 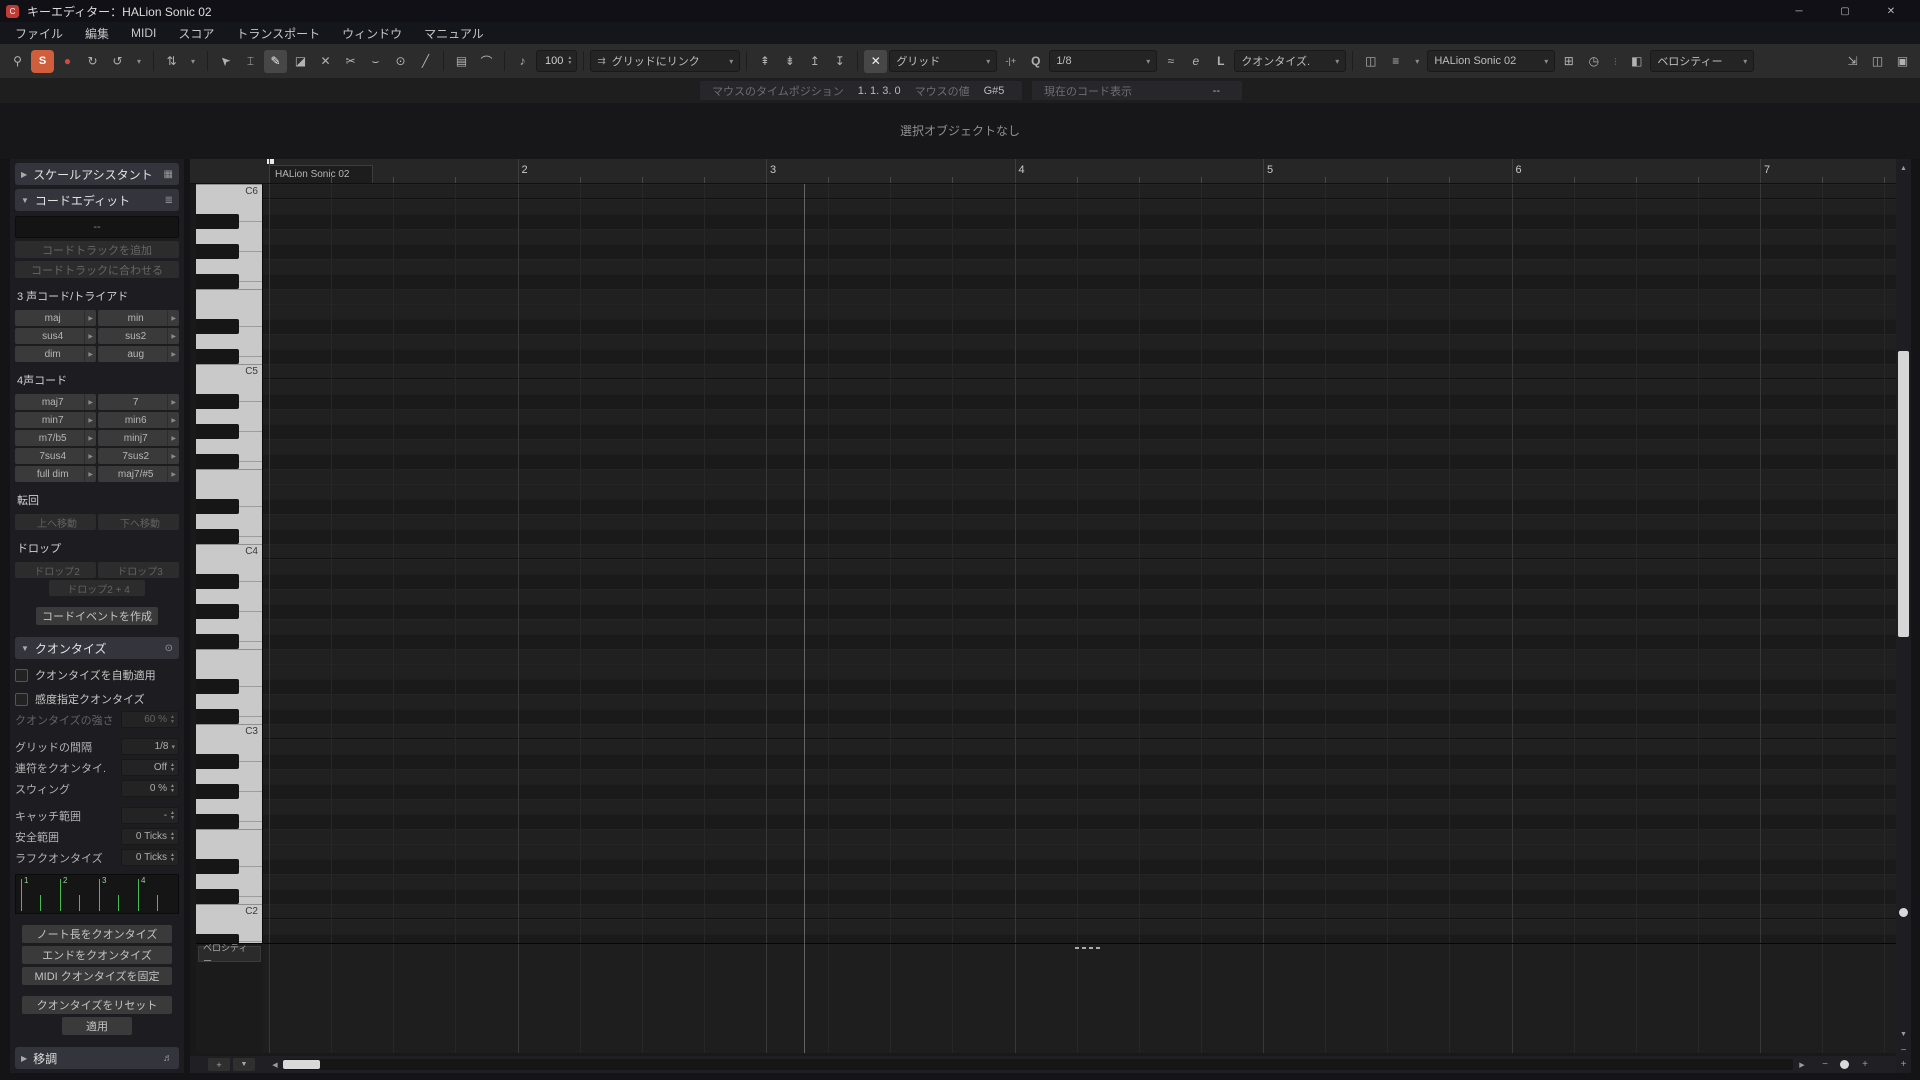 I want to click on chord-button-minj7: minj7 ▶, so click(x=138, y=438).